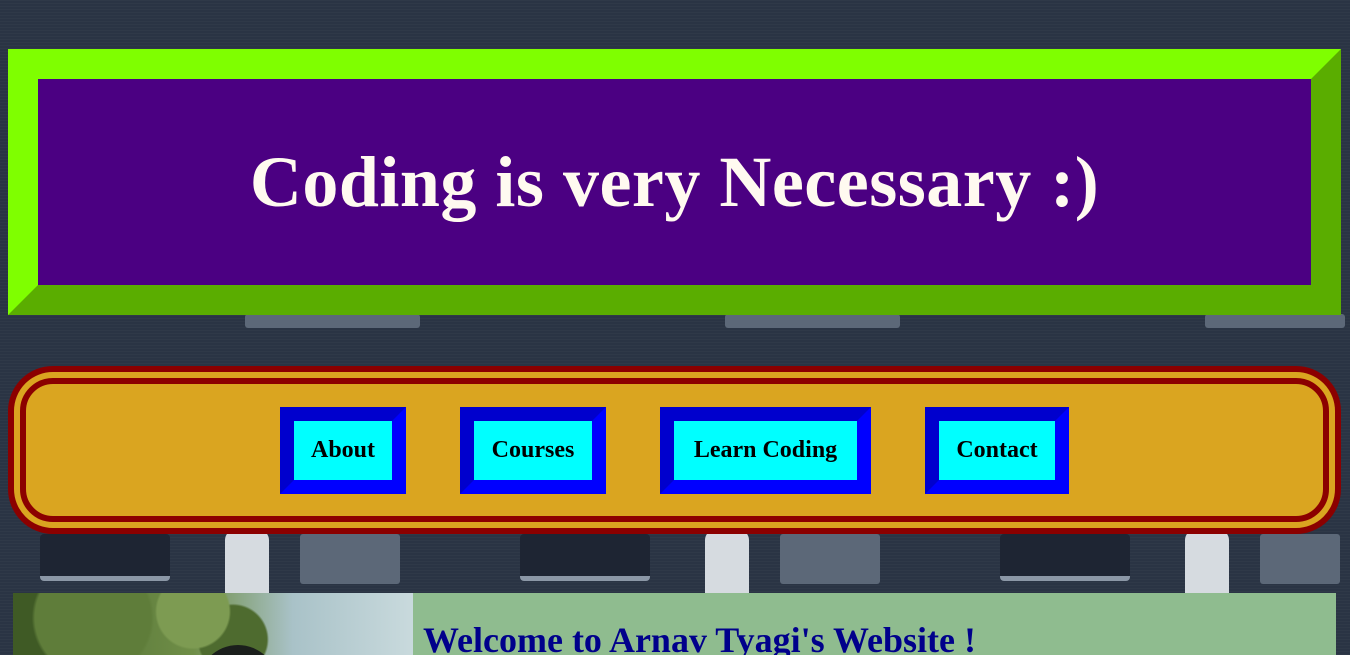 This screenshot has width=1350, height=655. What do you see at coordinates (699, 637) in the screenshot?
I see `welcome-heading: Welcome to Arnav Tyagi's Website !` at bounding box center [699, 637].